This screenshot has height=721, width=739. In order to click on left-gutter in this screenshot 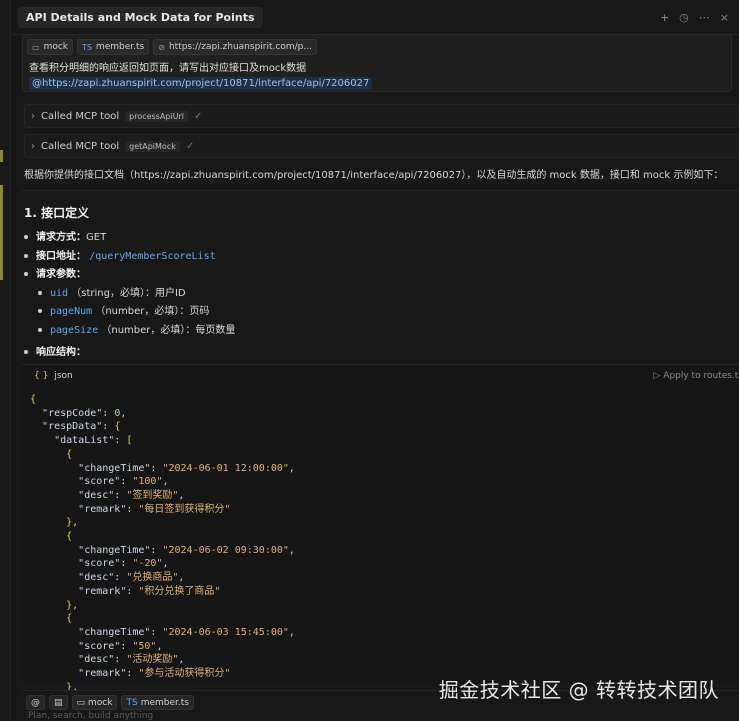, I will do `click(5, 360)`.